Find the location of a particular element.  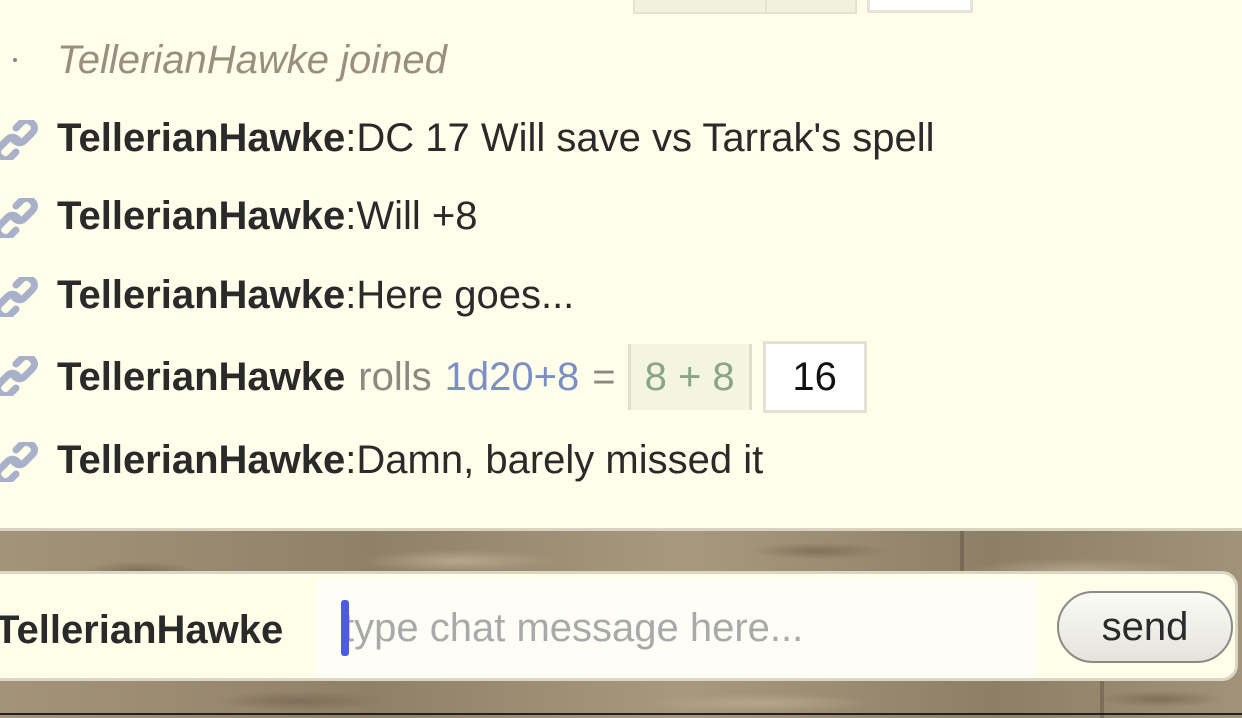

roll-sender: TellerianHawke is located at coordinates (201, 376).